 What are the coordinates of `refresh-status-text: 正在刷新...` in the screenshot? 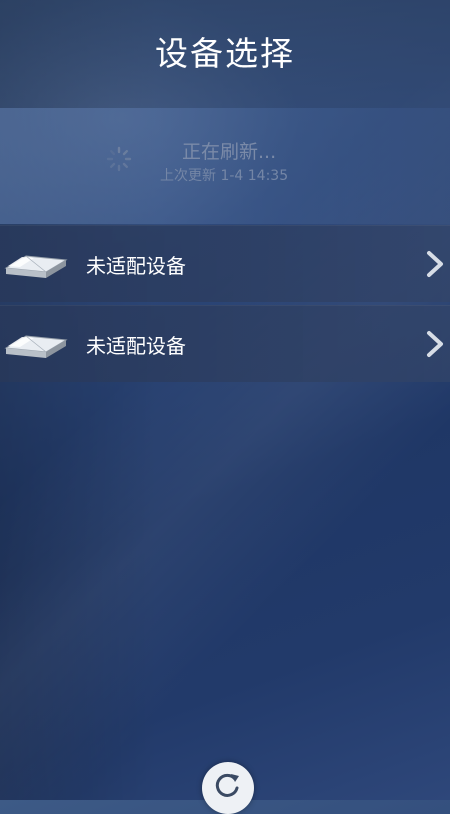 It's located at (229, 152).